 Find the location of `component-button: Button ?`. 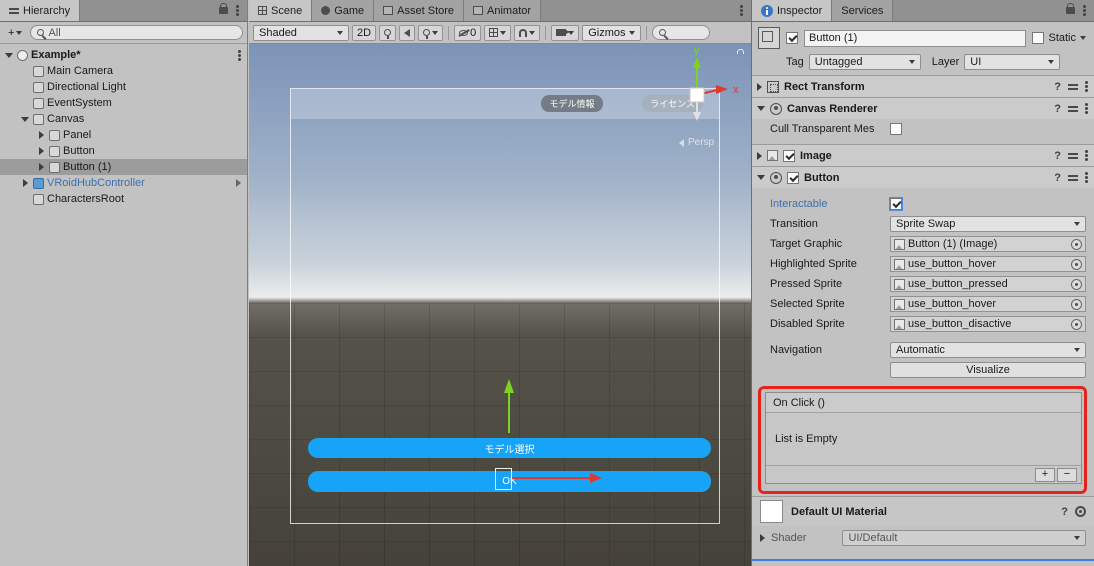

component-button: Button ? is located at coordinates (923, 177).